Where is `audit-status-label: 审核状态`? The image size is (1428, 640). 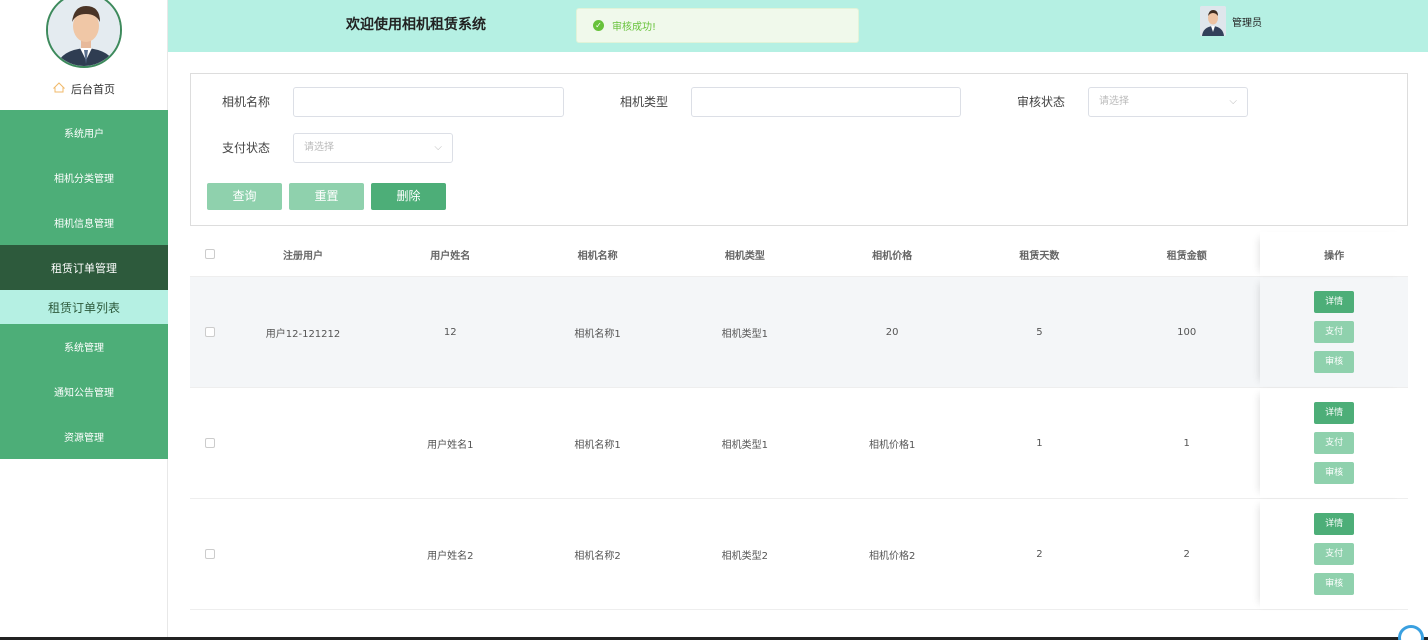
audit-status-label: 审核状态 is located at coordinates (1041, 102).